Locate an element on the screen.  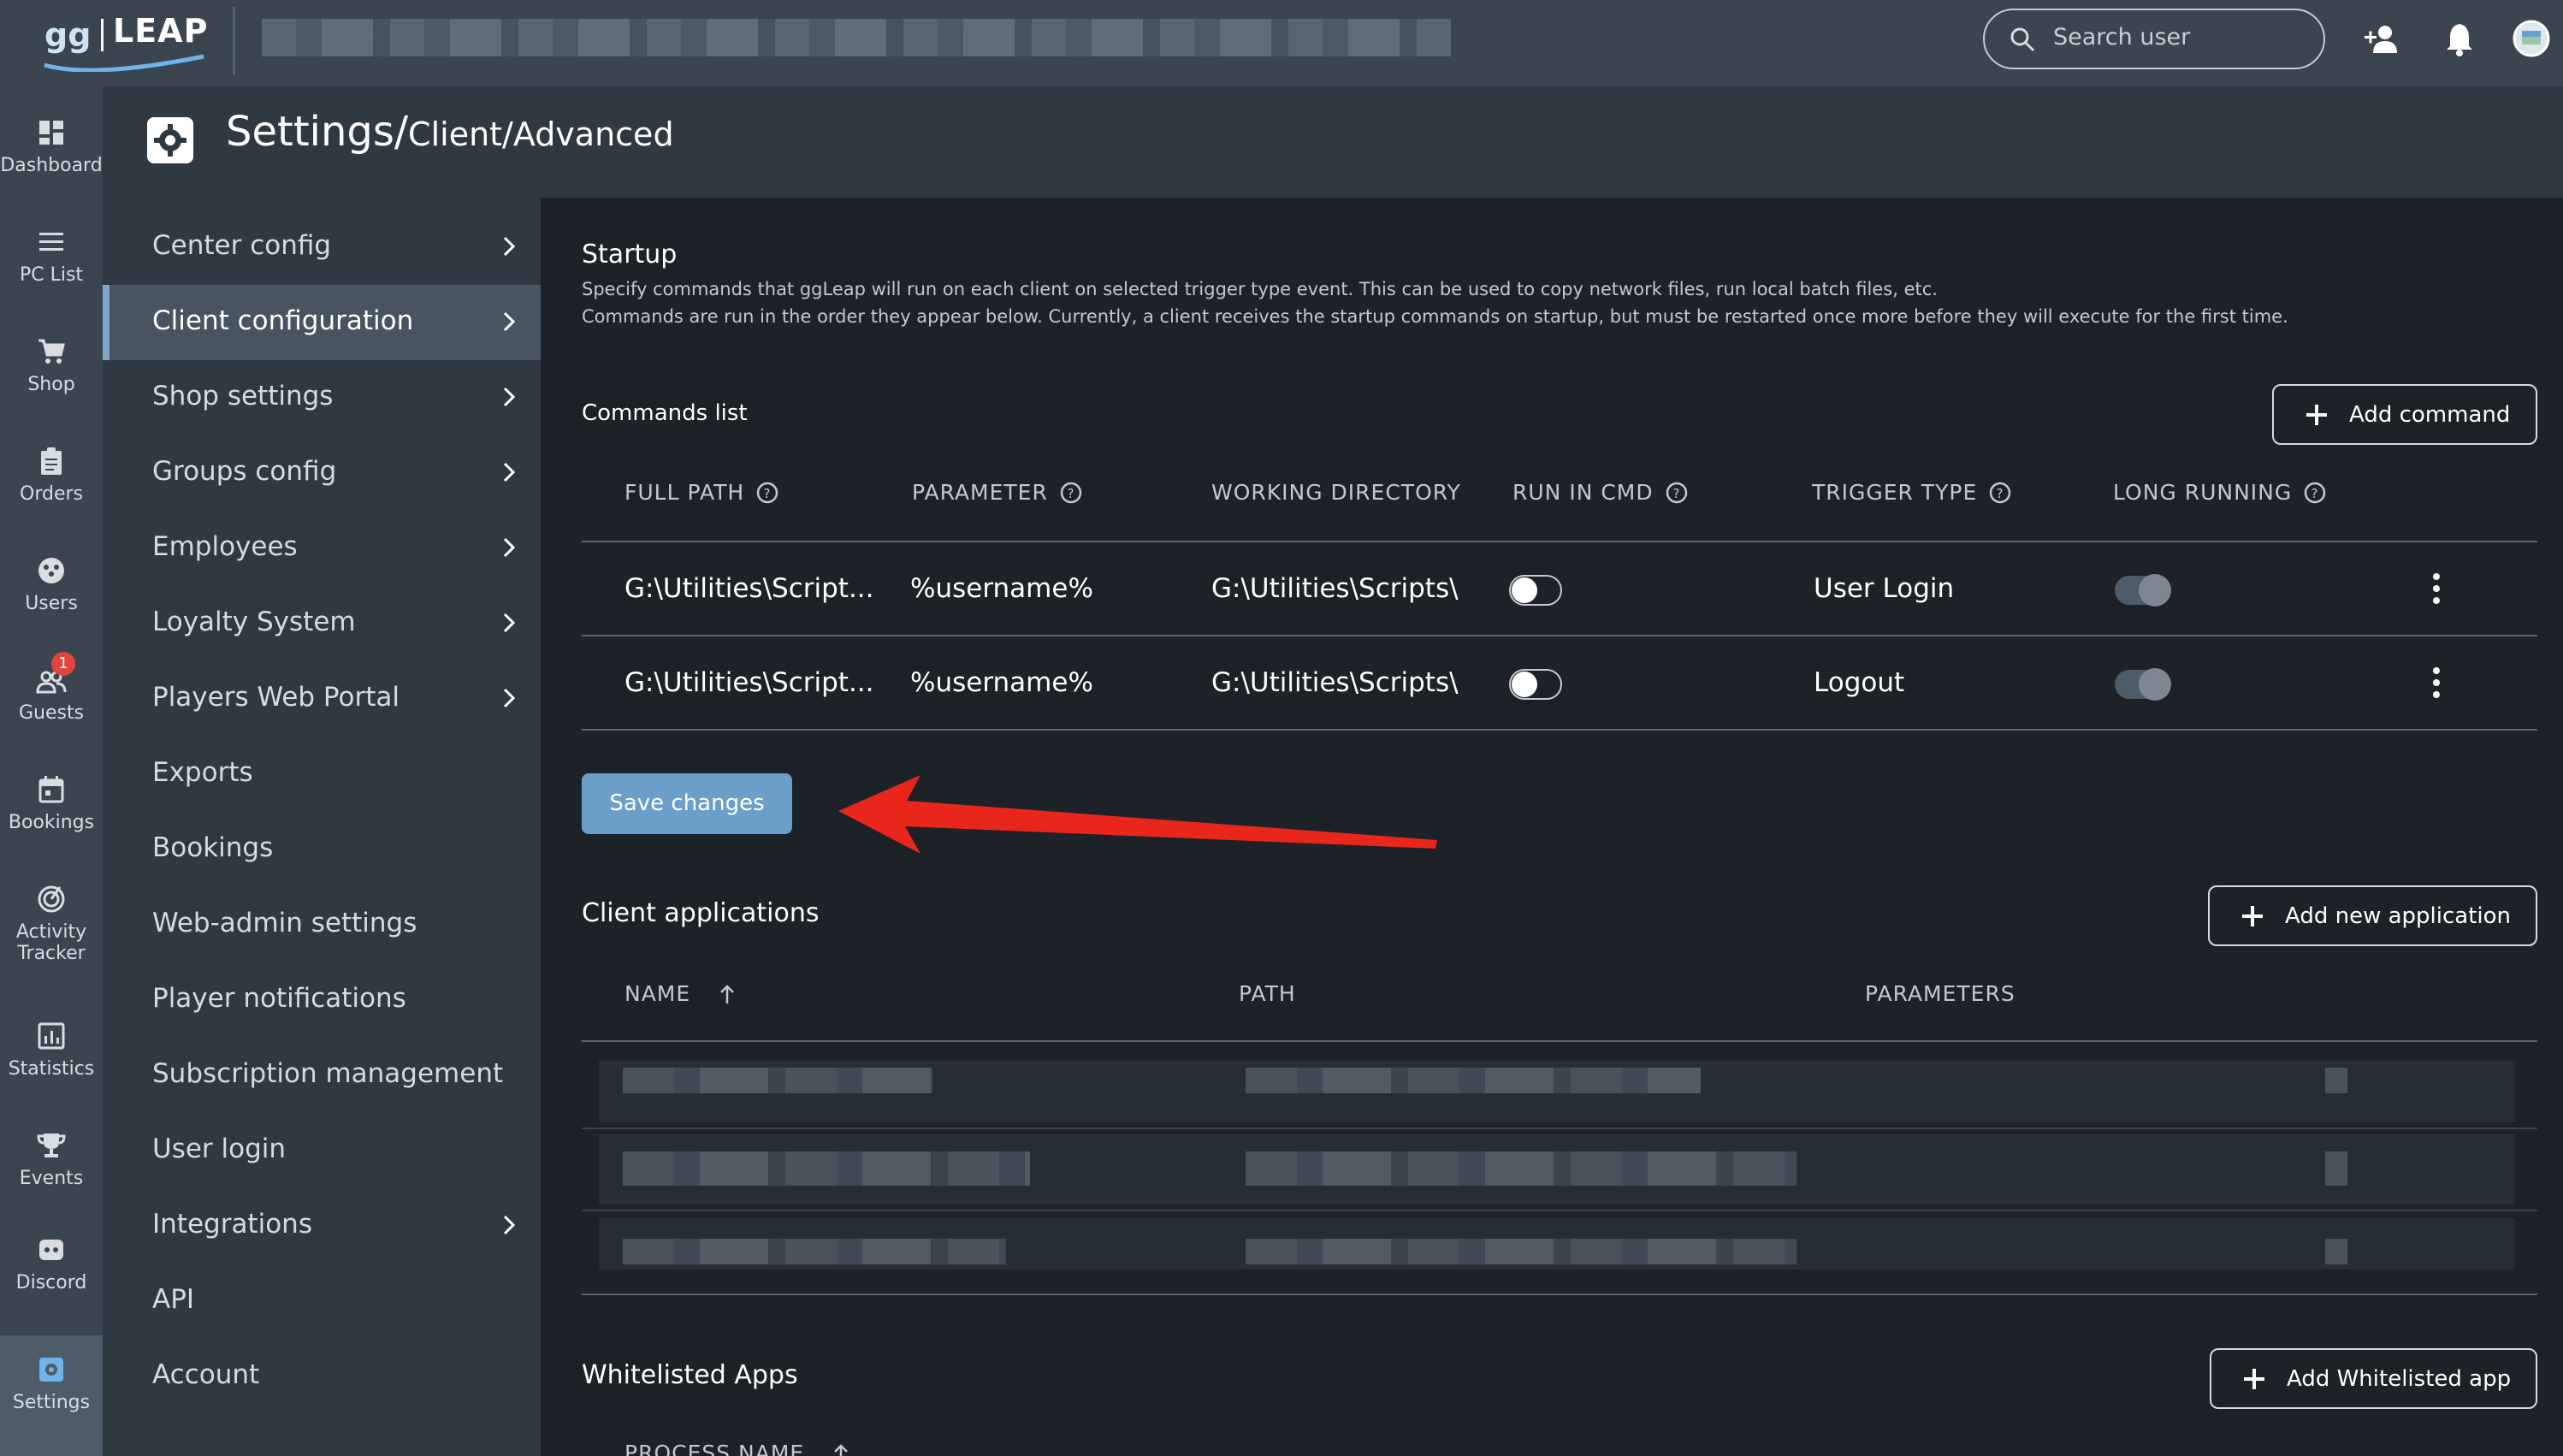
top-divider is located at coordinates (234, 41).